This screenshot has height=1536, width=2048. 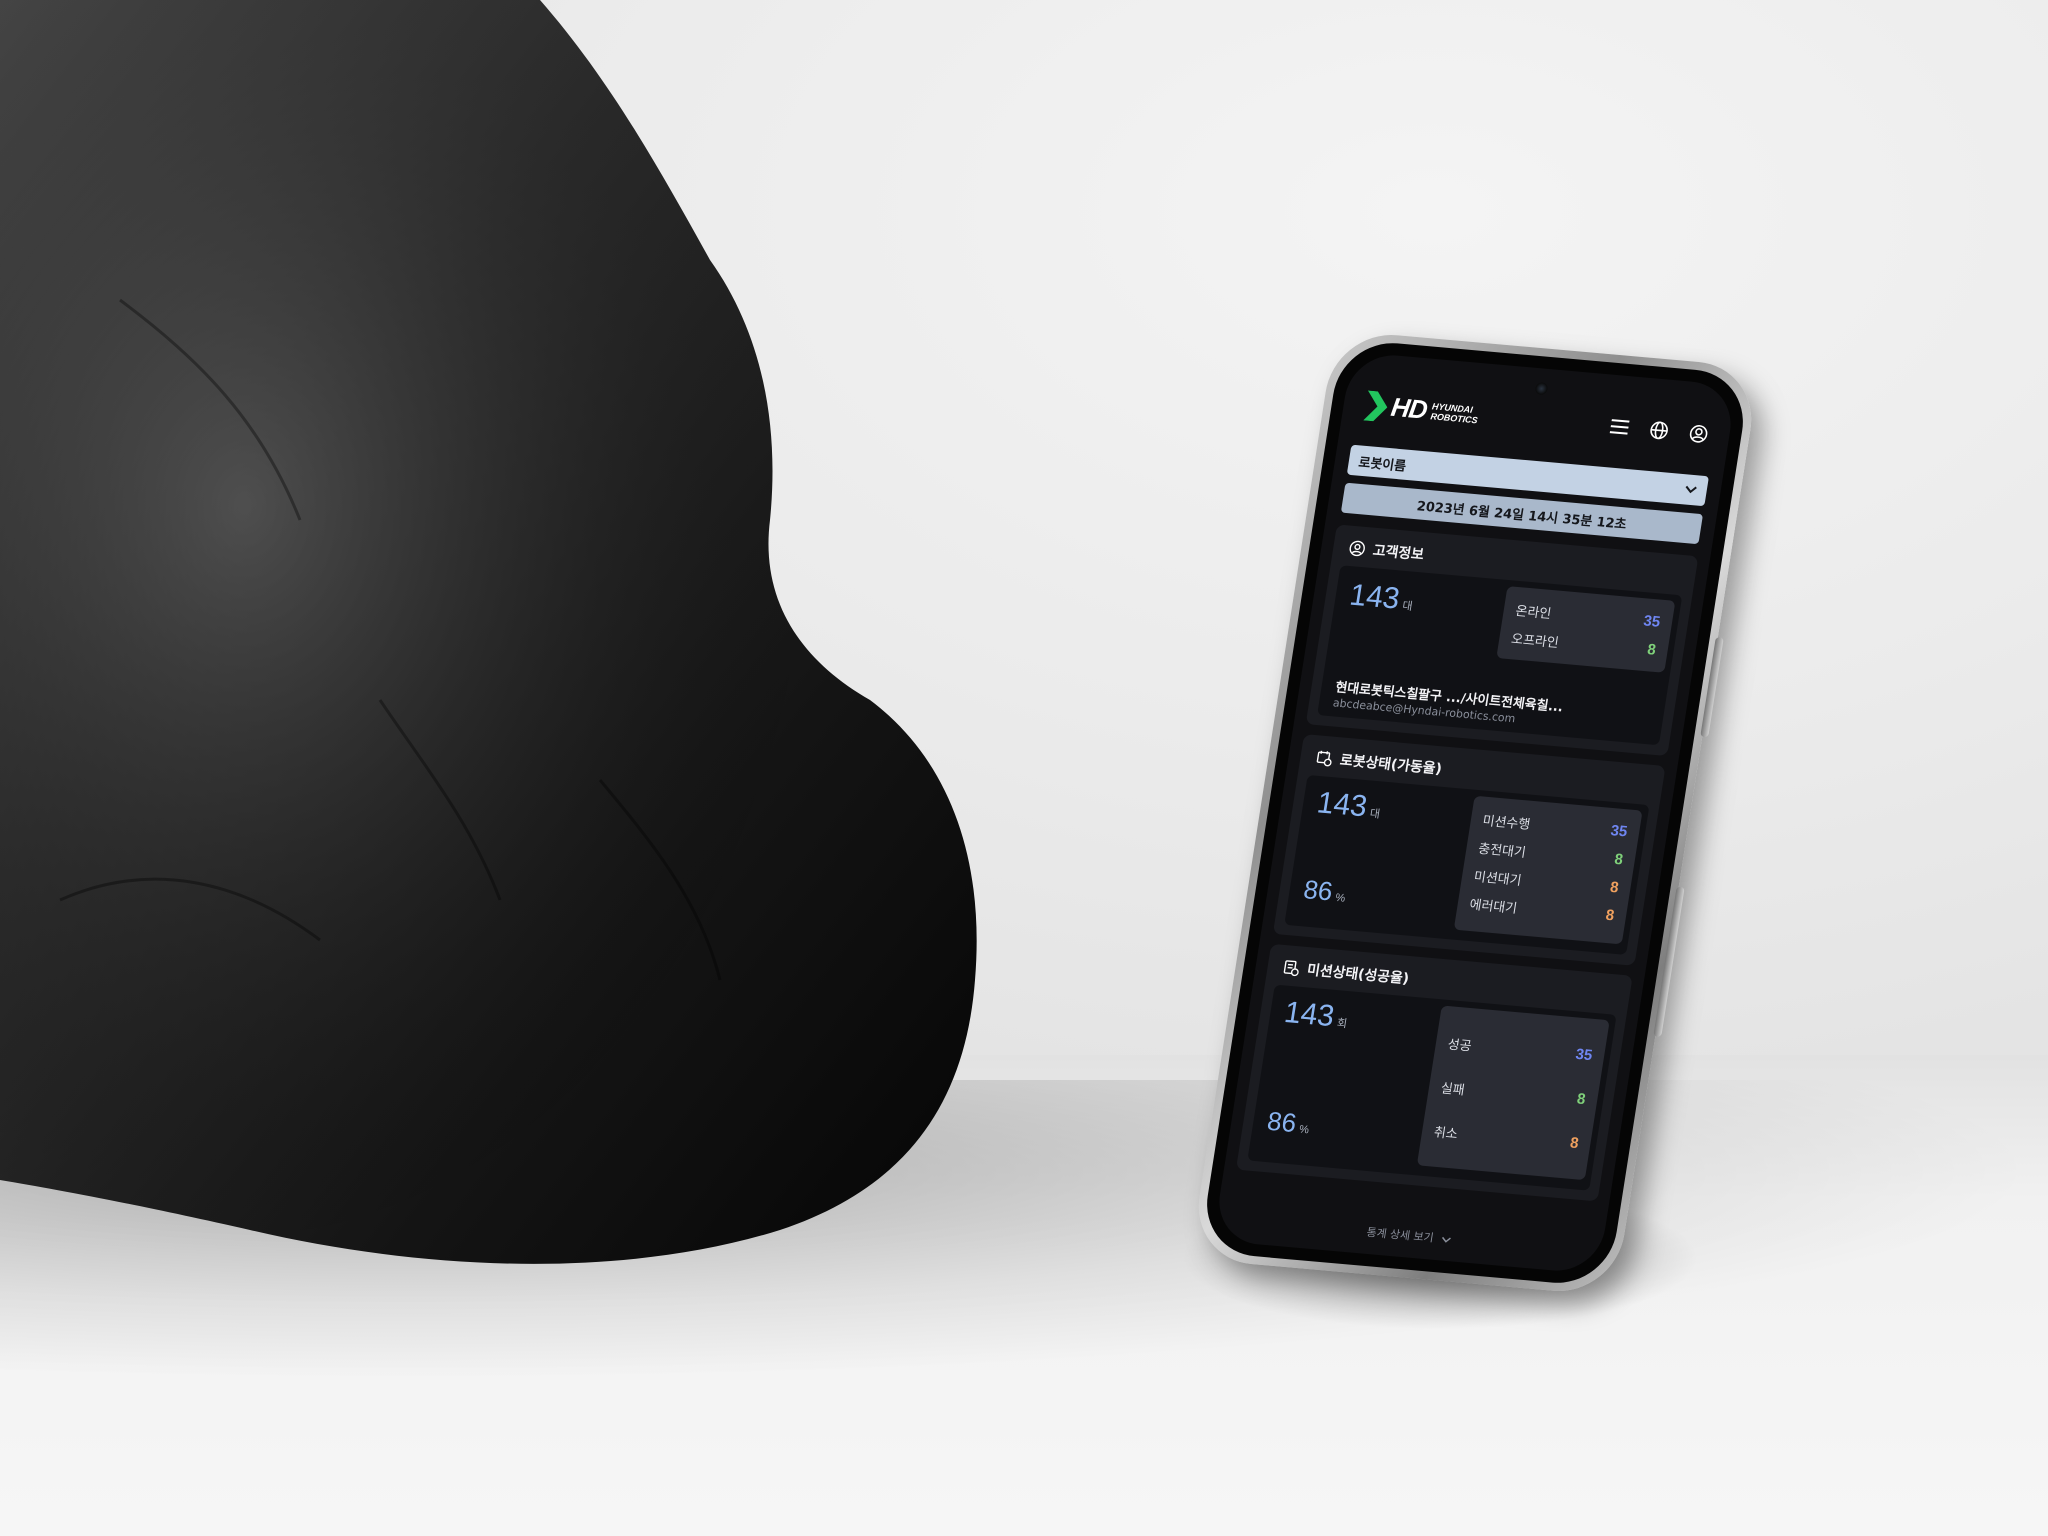 I want to click on robot-total: 143대, so click(x=1349, y=806).